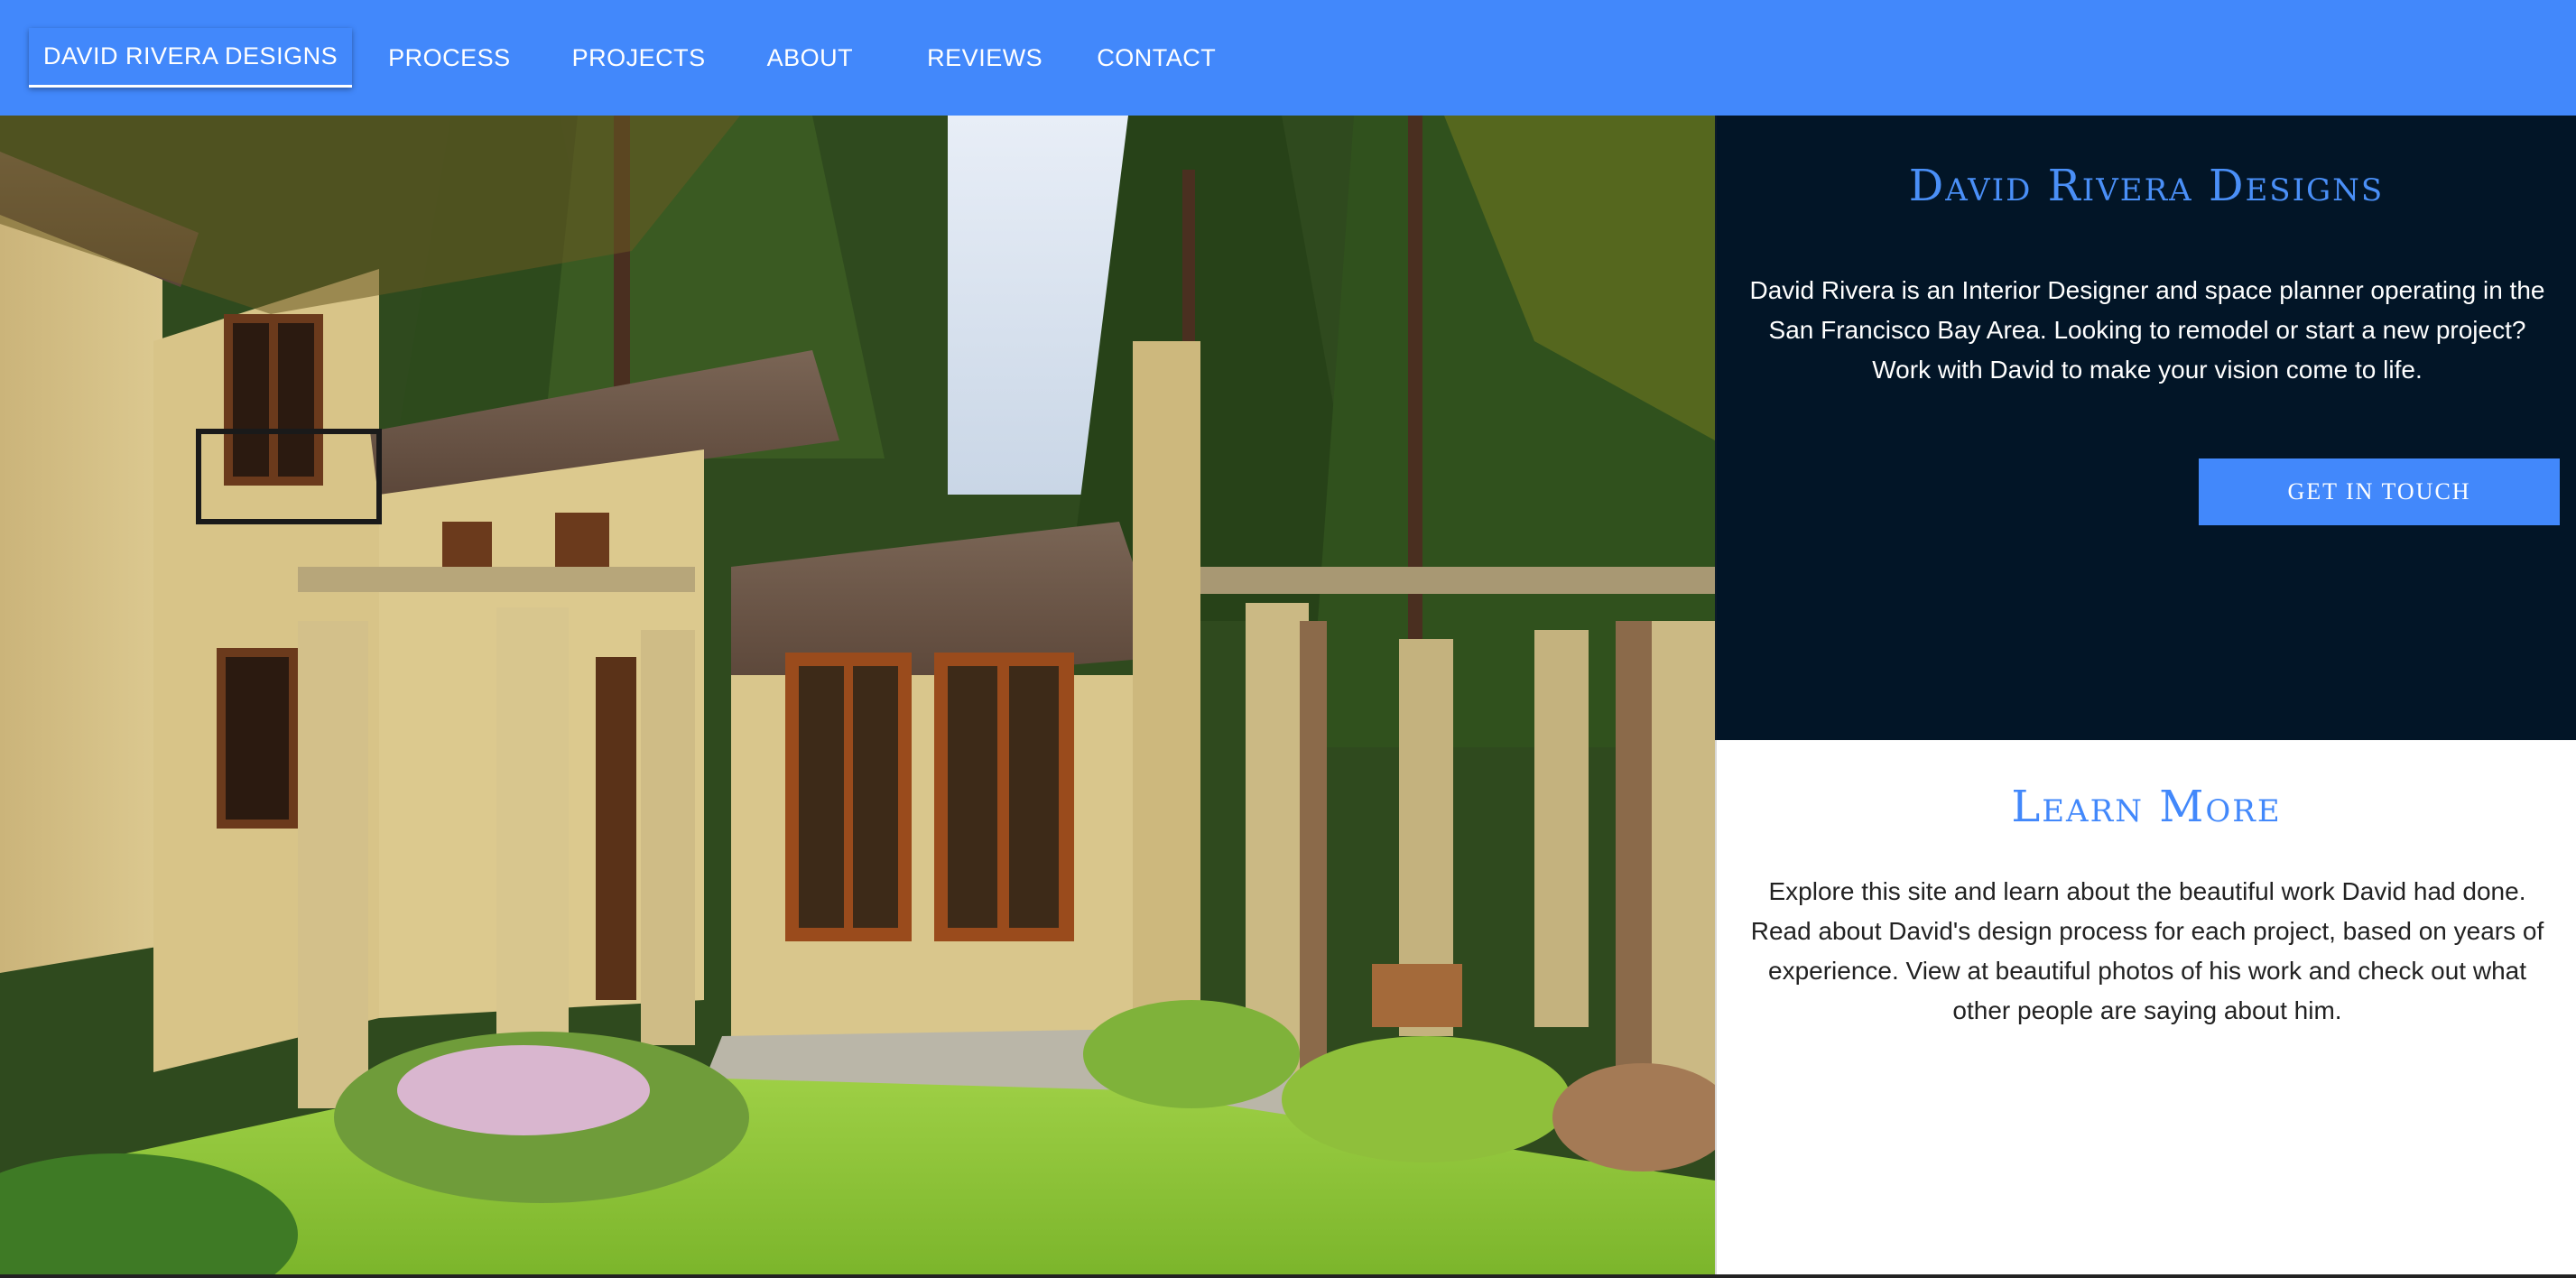 This screenshot has width=2576, height=1278. What do you see at coordinates (191, 58) in the screenshot?
I see `nav-brand-link: DAVID RIVERA DESIGNS` at bounding box center [191, 58].